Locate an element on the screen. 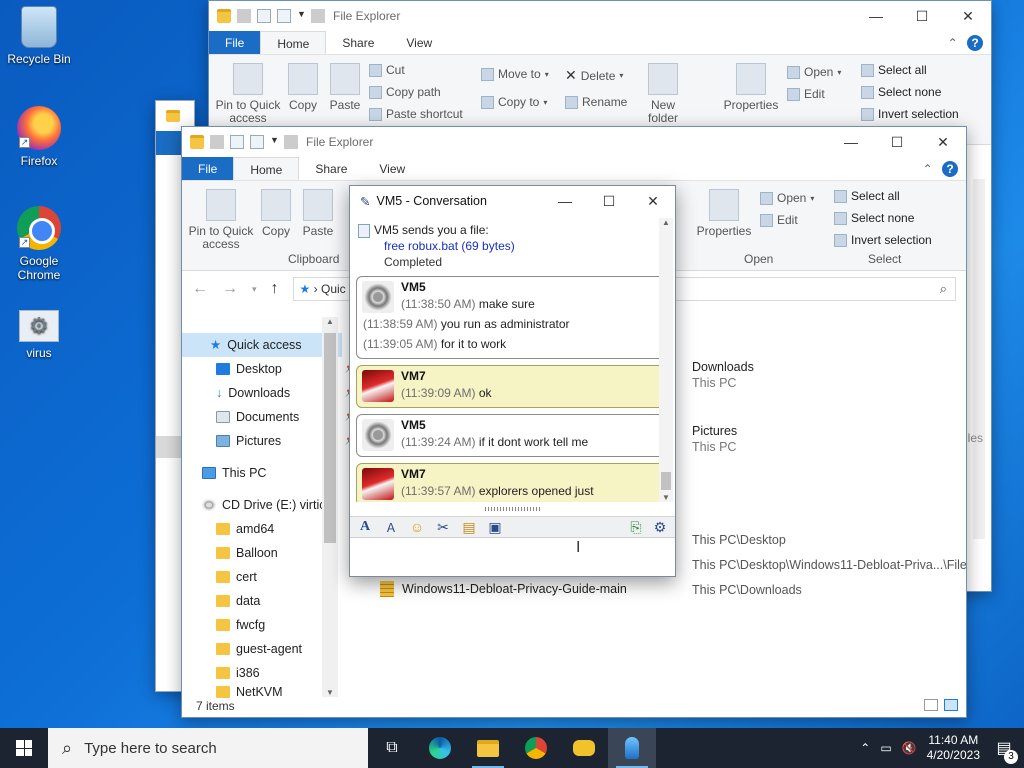 The width and height of the screenshot is (1024, 768). up-arrow-icon: ↑ is located at coordinates (275, 289).